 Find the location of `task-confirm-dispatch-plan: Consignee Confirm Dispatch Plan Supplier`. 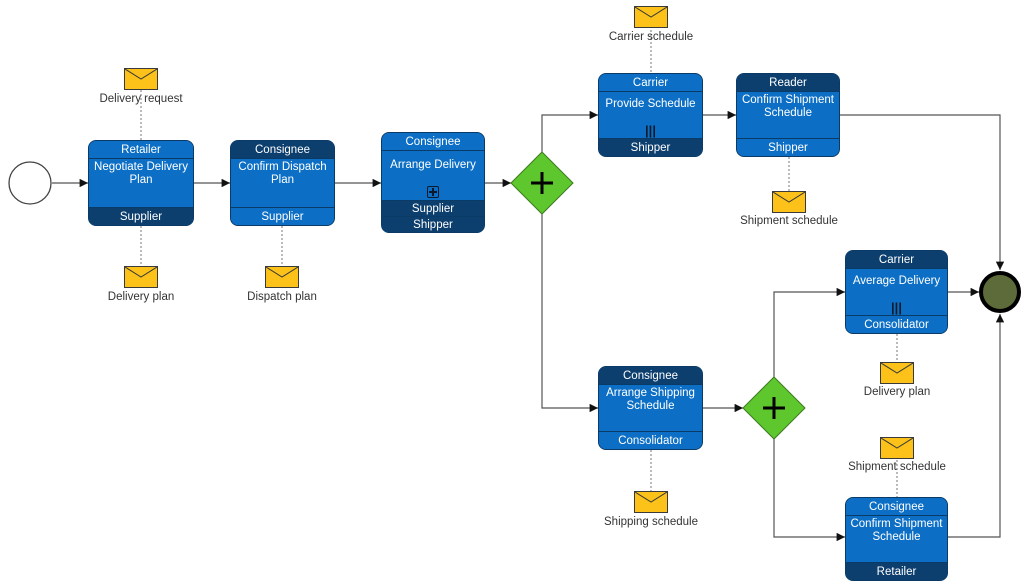

task-confirm-dispatch-plan: Consignee Confirm Dispatch Plan Supplier is located at coordinates (282, 183).